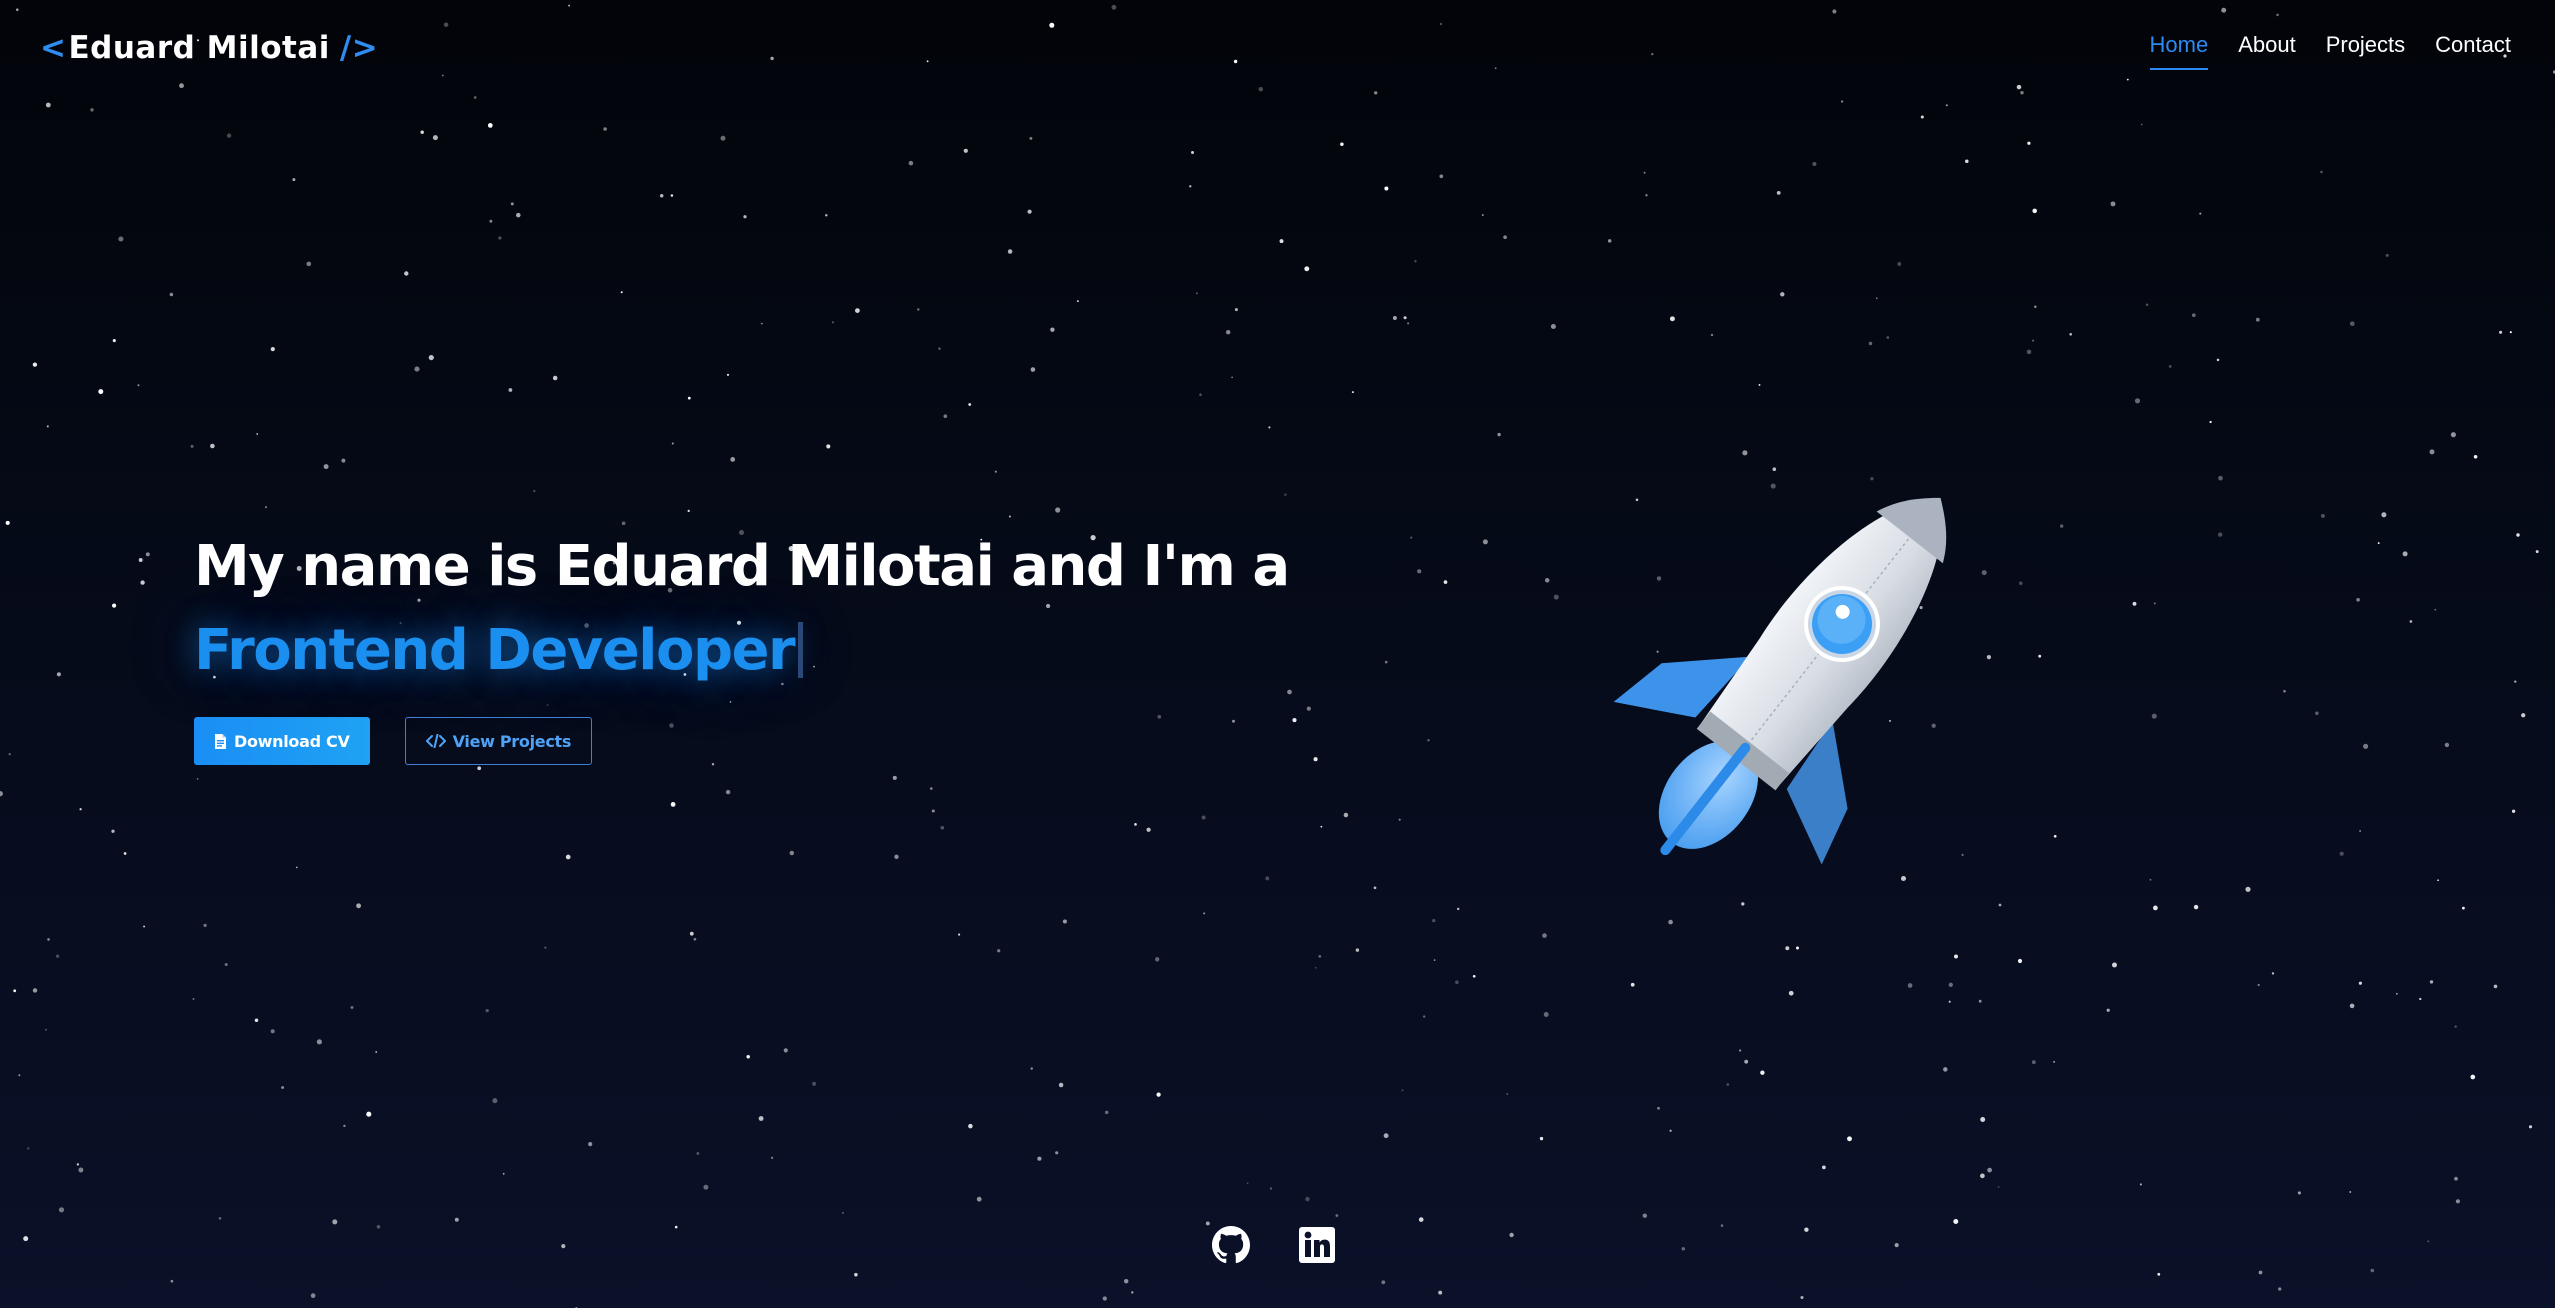 This screenshot has width=2555, height=1308. What do you see at coordinates (2267, 51) in the screenshot?
I see `nav-item-about: About` at bounding box center [2267, 51].